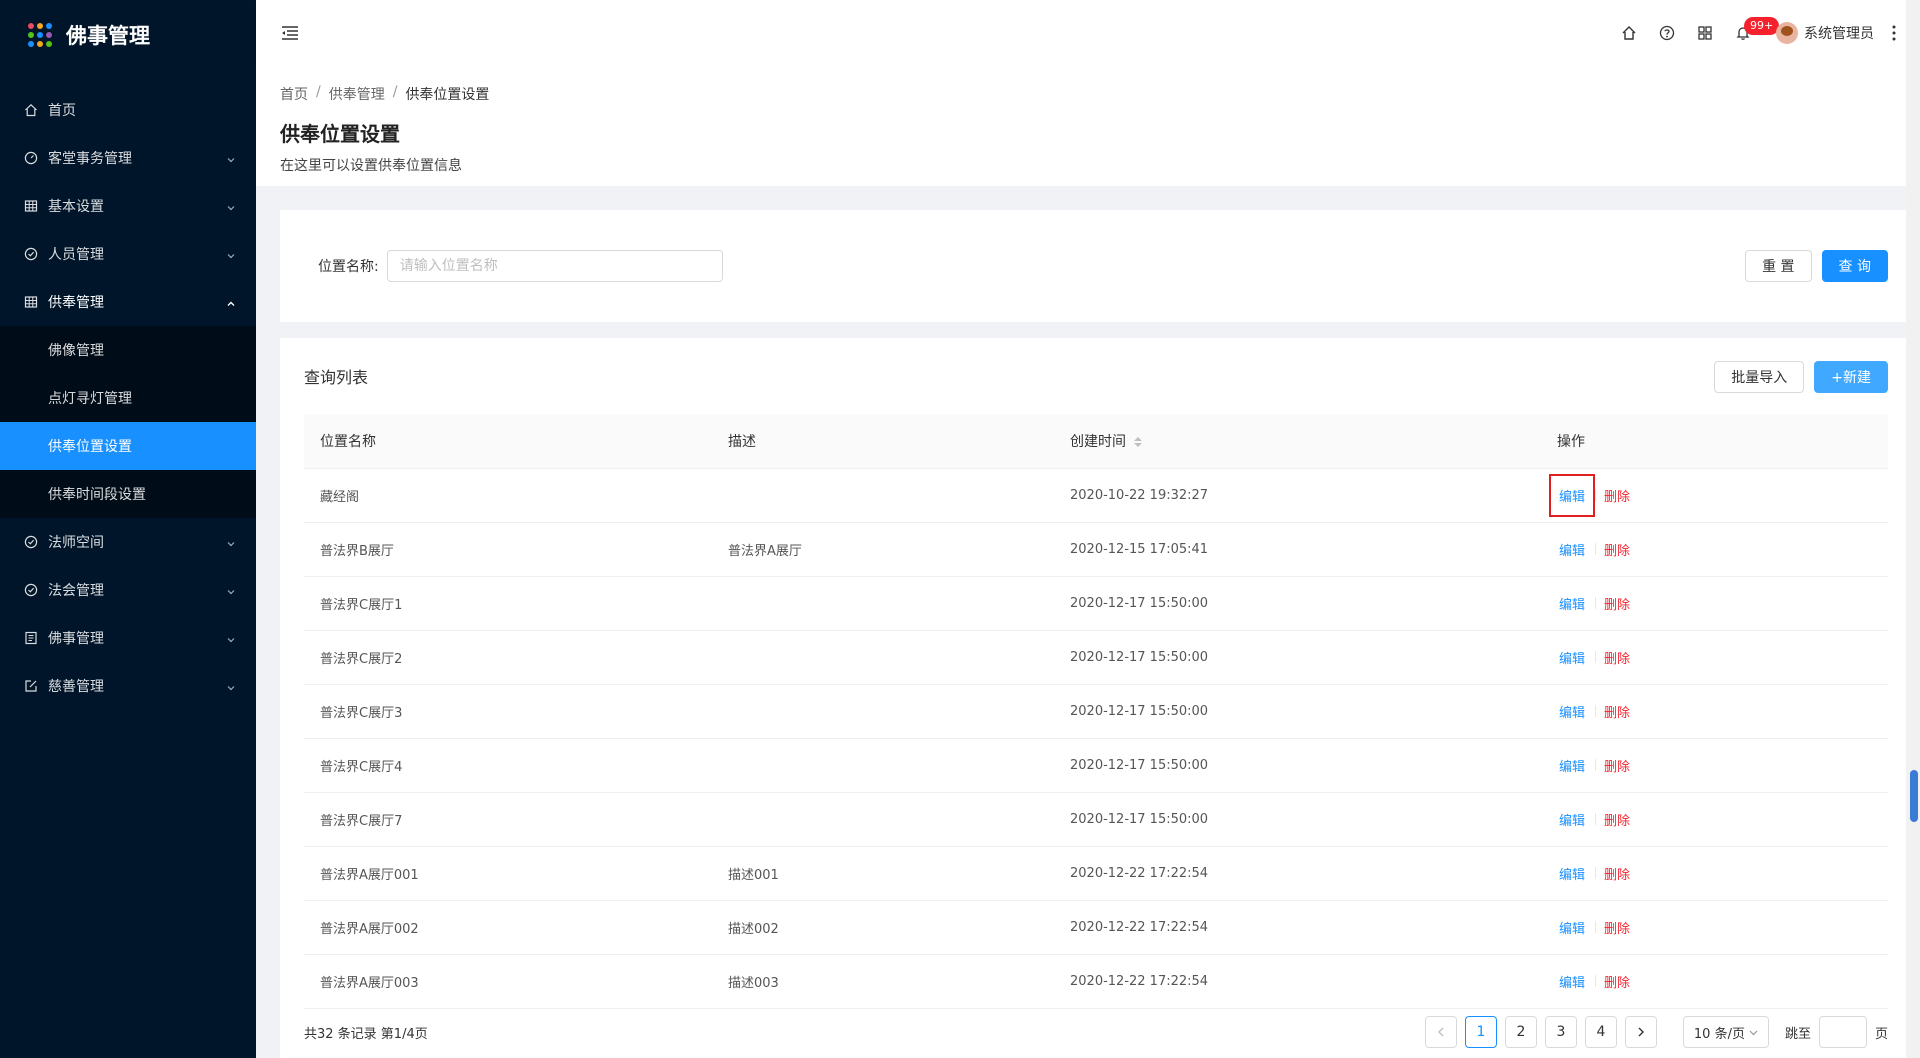 The height and width of the screenshot is (1058, 1920). I want to click on page-button-1: 1, so click(1480, 1032).